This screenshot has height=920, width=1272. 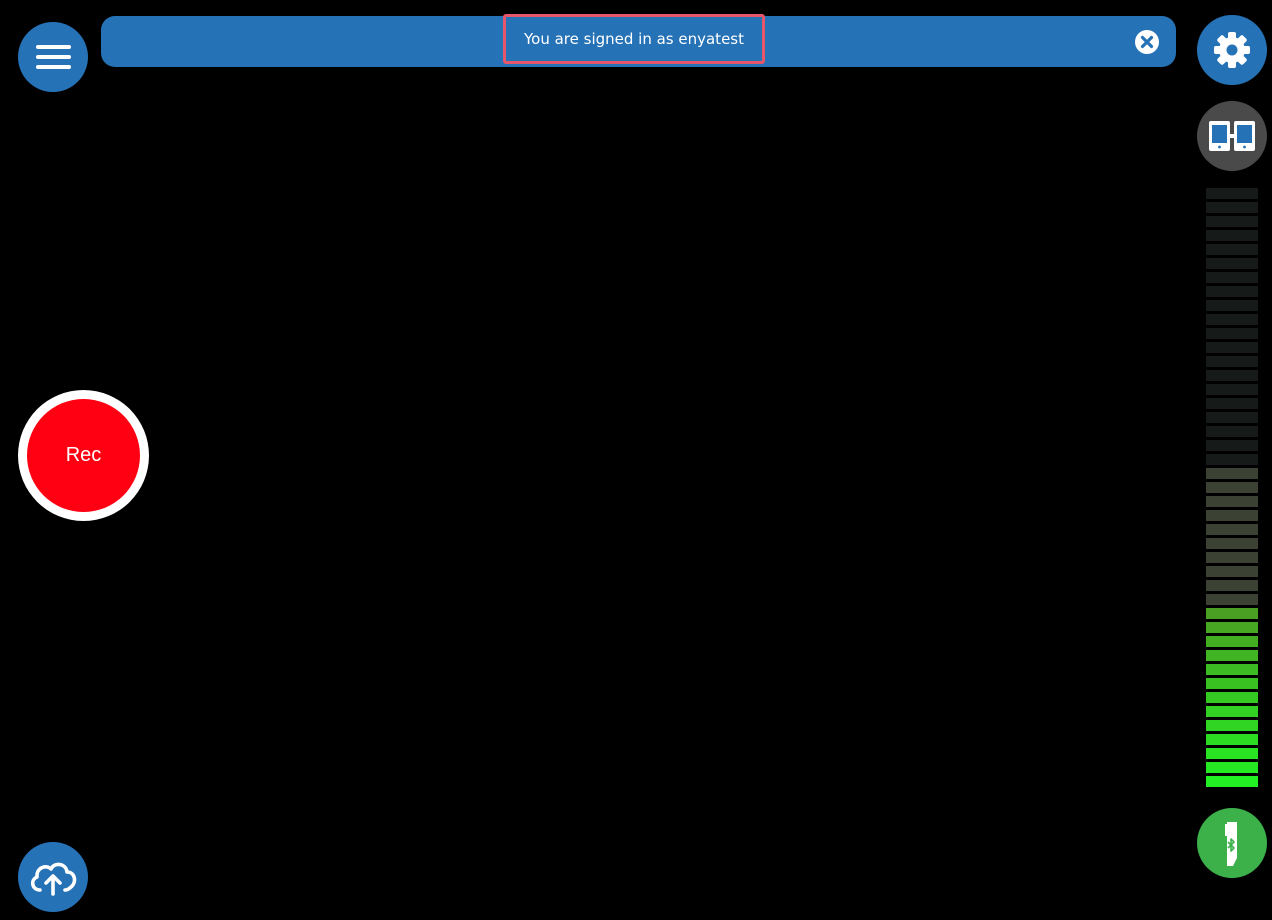 I want to click on signed-in-banner: You are signed in as enyatest, so click(x=638, y=40).